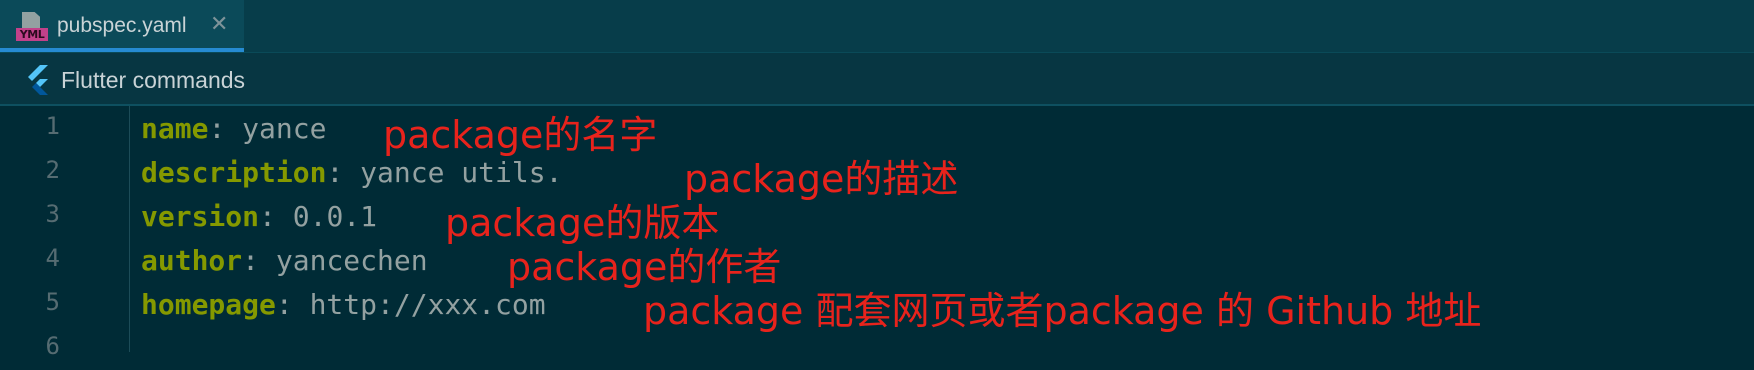 Image resolution: width=1754 pixels, height=370 pixels. What do you see at coordinates (877, 131) in the screenshot?
I see `code-line: 1 name: yance package的名字` at bounding box center [877, 131].